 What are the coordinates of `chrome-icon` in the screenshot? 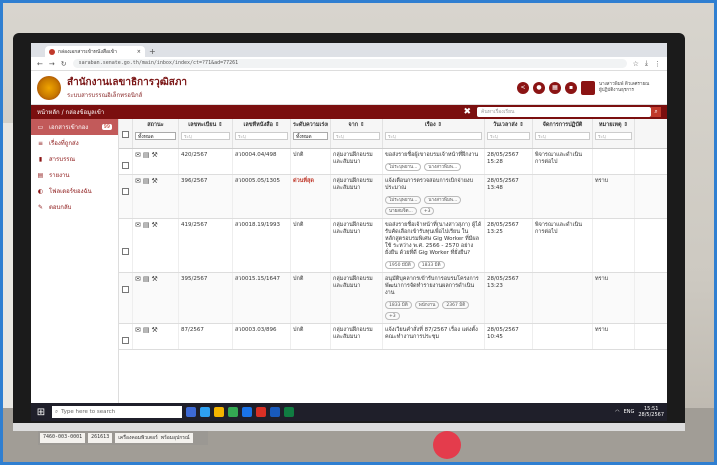 It's located at (233, 412).